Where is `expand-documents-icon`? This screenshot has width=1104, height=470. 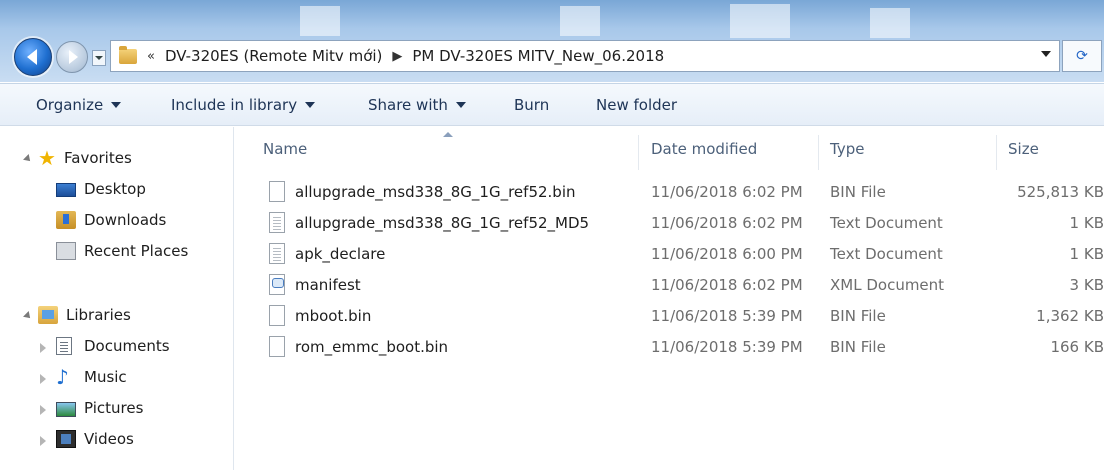
expand-documents-icon is located at coordinates (43, 348).